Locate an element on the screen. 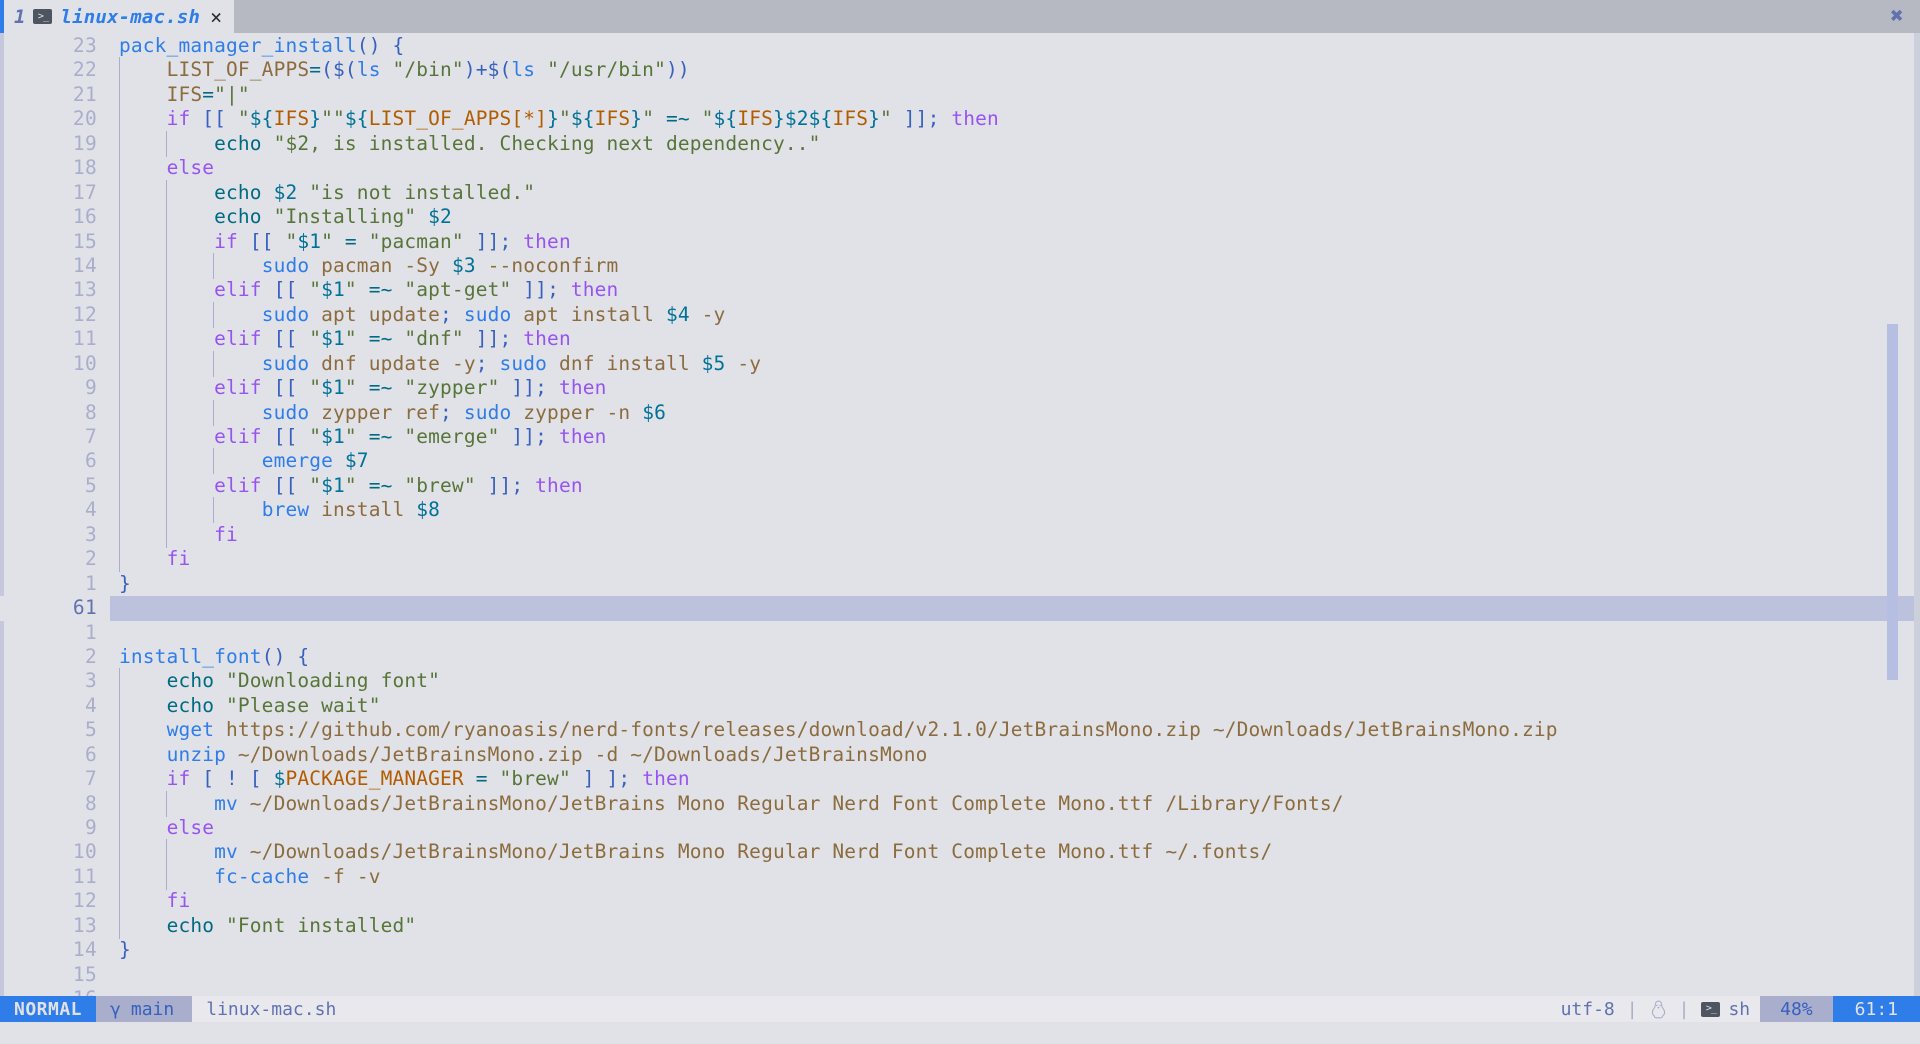  code-line-text: elif [[ "$1" =~ "zypper" ]]; then is located at coordinates (1015, 388).